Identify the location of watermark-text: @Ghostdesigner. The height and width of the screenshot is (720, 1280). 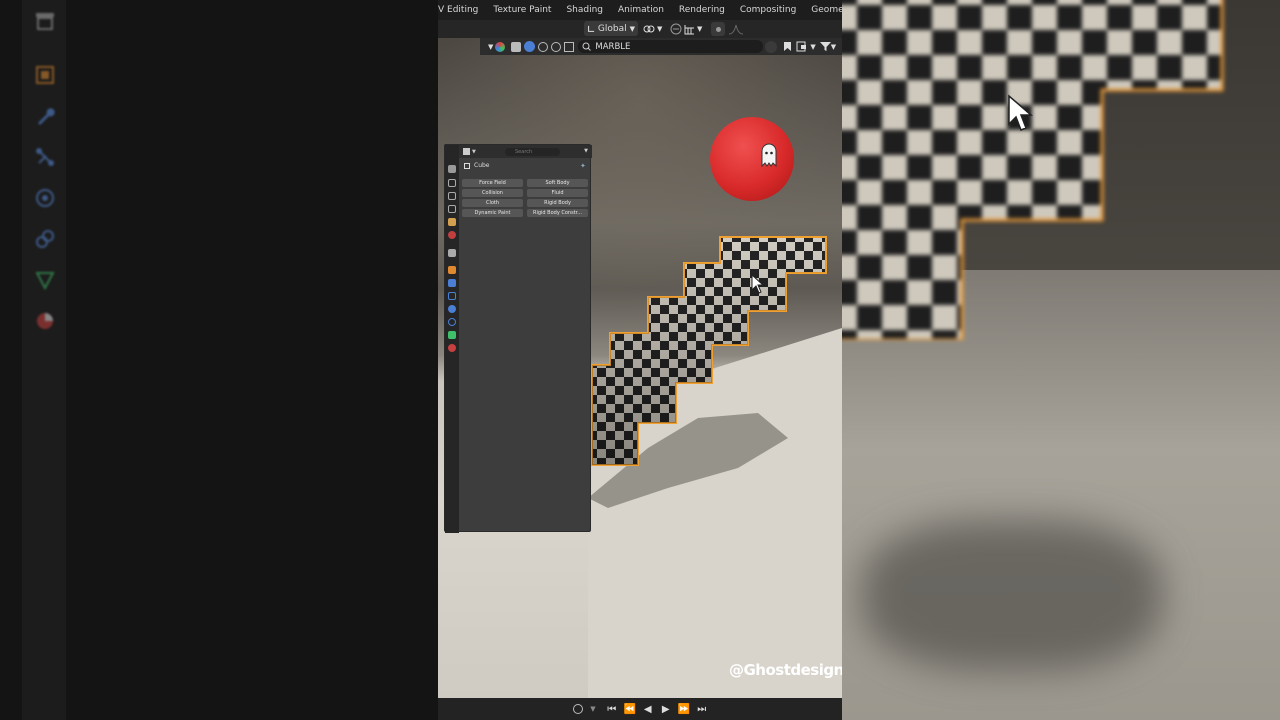
(785, 670).